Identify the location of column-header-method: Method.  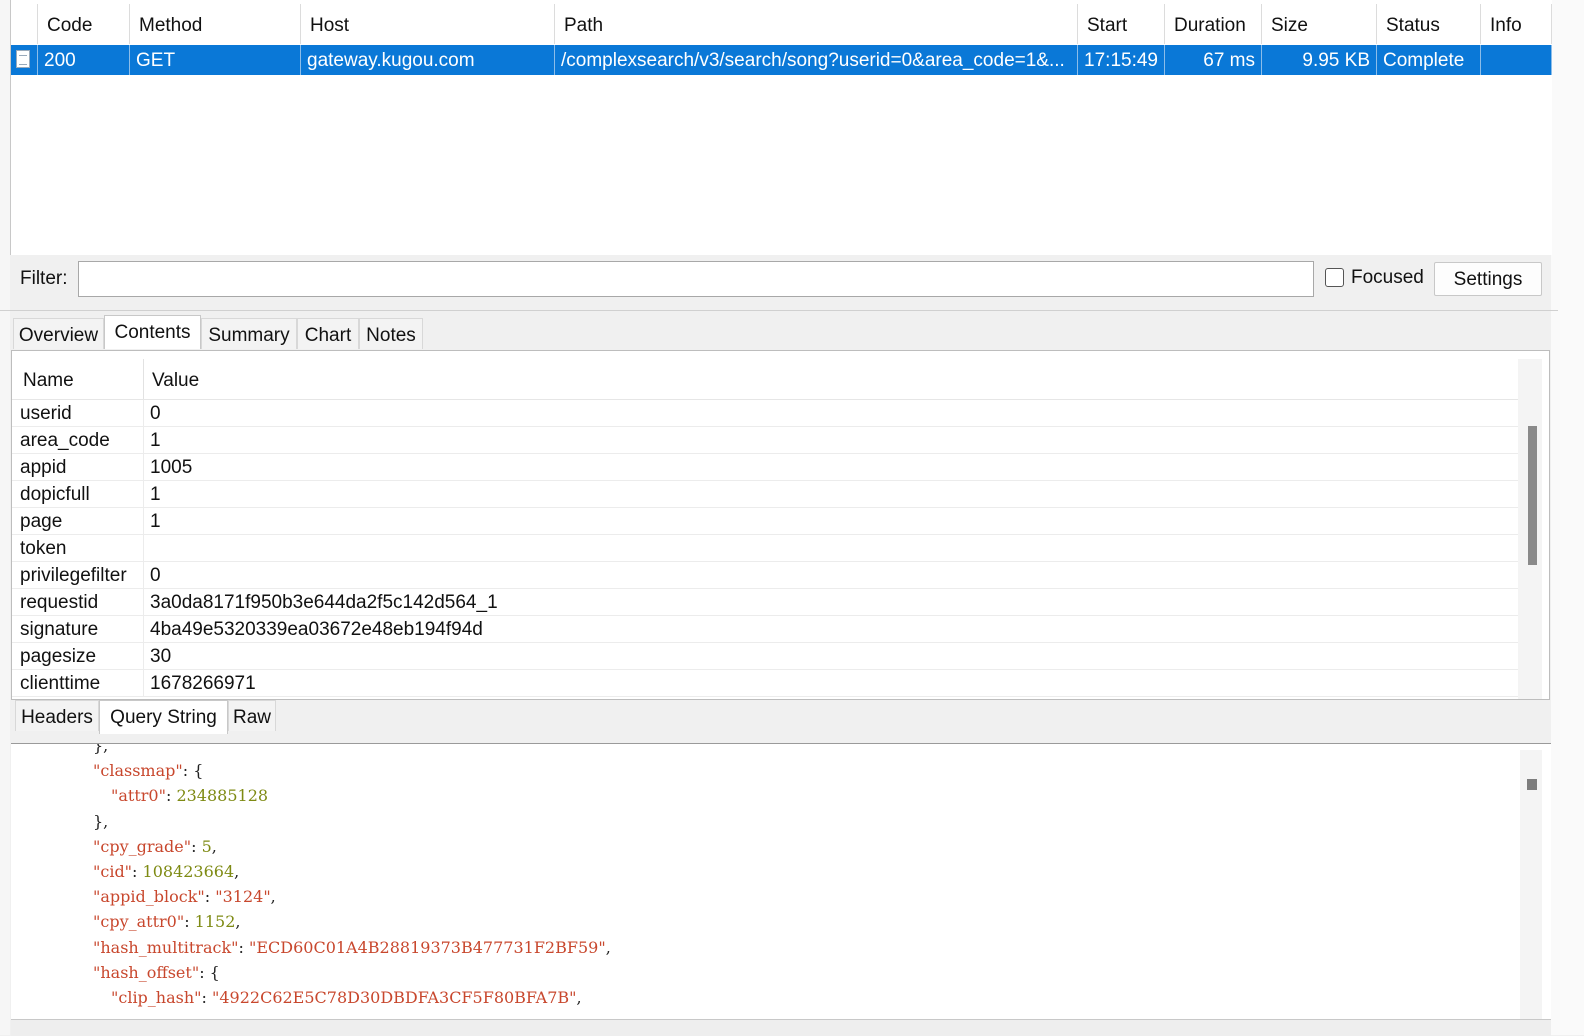
(215, 24).